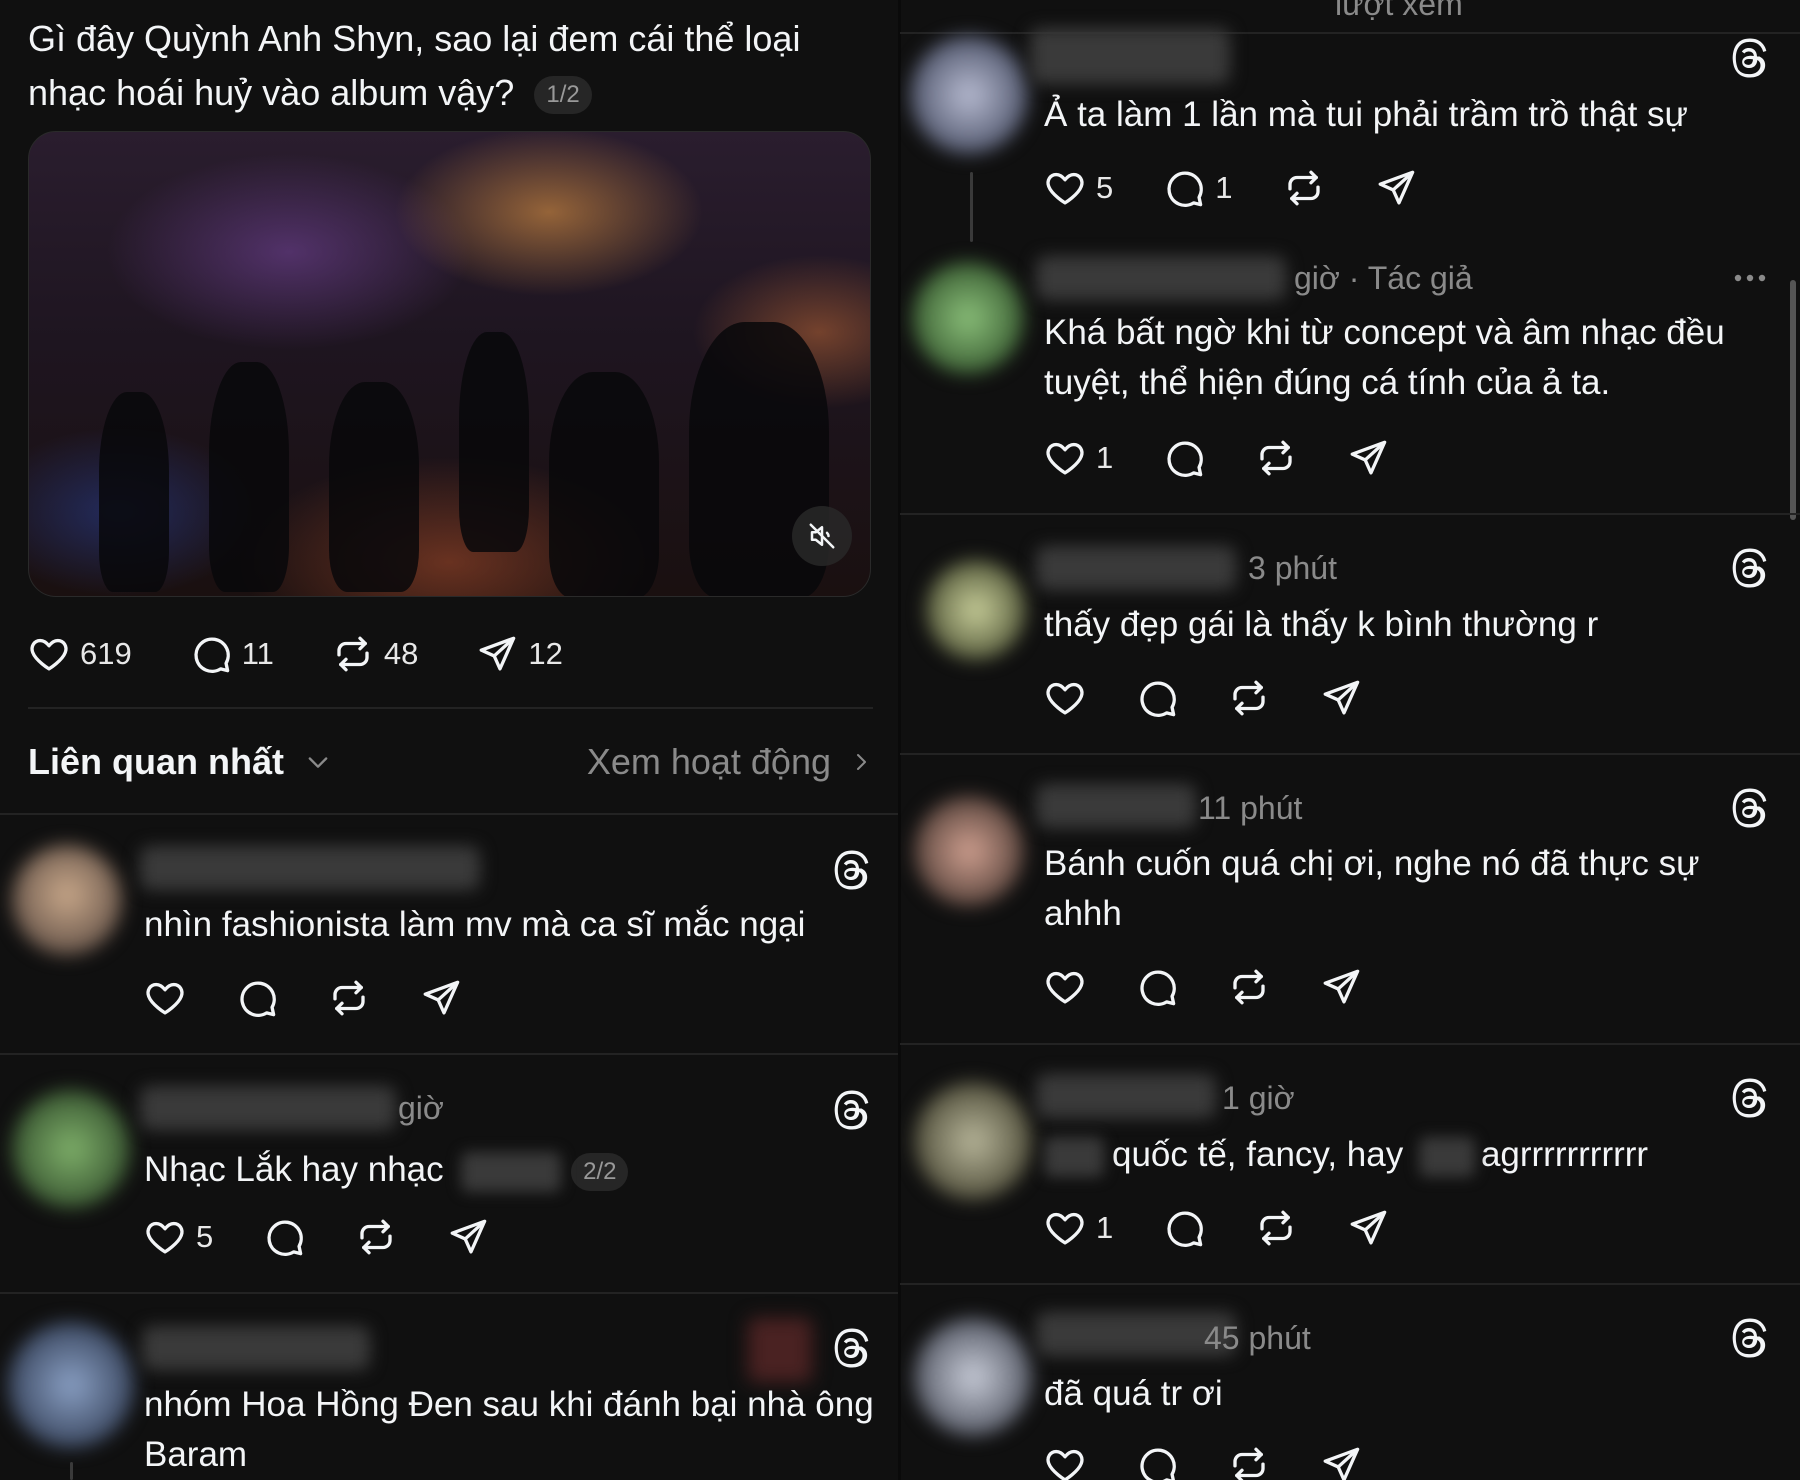  Describe the element at coordinates (1321, 624) in the screenshot. I see `comment-text: thấy đẹp gái là thấy k bình thường r` at that location.